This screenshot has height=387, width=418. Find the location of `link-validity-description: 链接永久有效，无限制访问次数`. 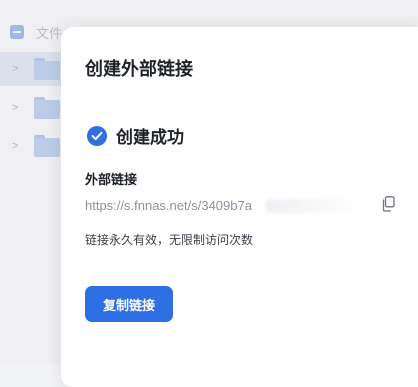

link-validity-description: 链接永久有效，无限制访问次数 is located at coordinates (169, 240).